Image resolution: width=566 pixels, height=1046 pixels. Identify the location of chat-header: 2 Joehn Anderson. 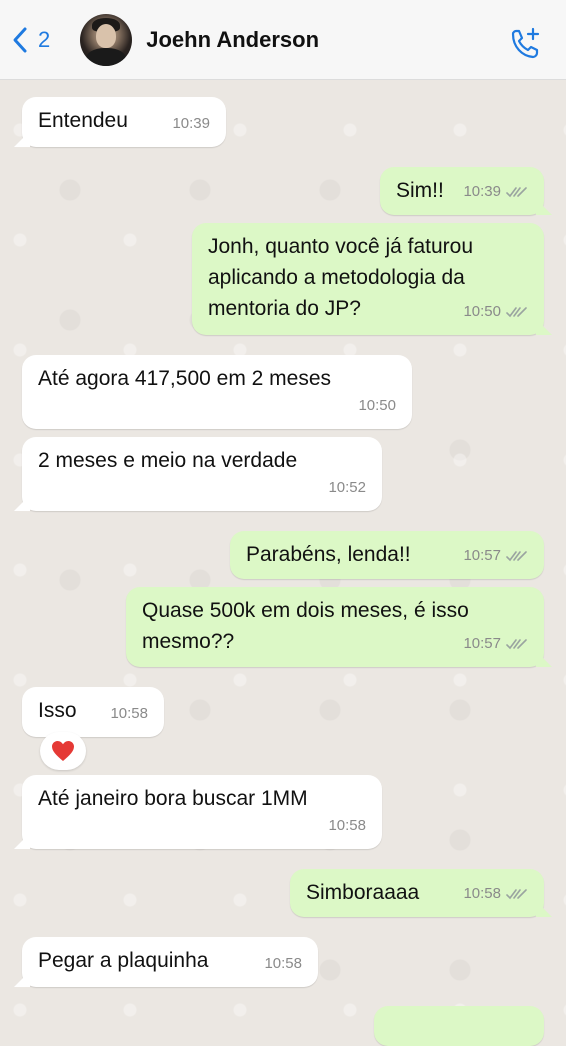
(283, 40).